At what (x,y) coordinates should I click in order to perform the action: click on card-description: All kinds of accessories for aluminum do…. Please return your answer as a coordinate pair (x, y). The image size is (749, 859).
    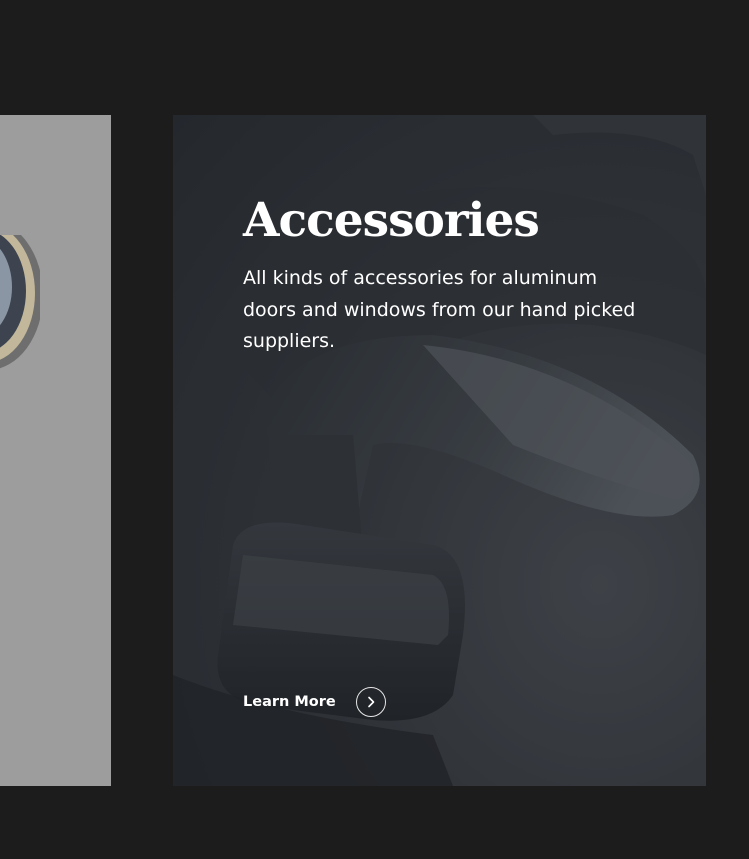
    Looking at the image, I should click on (439, 309).